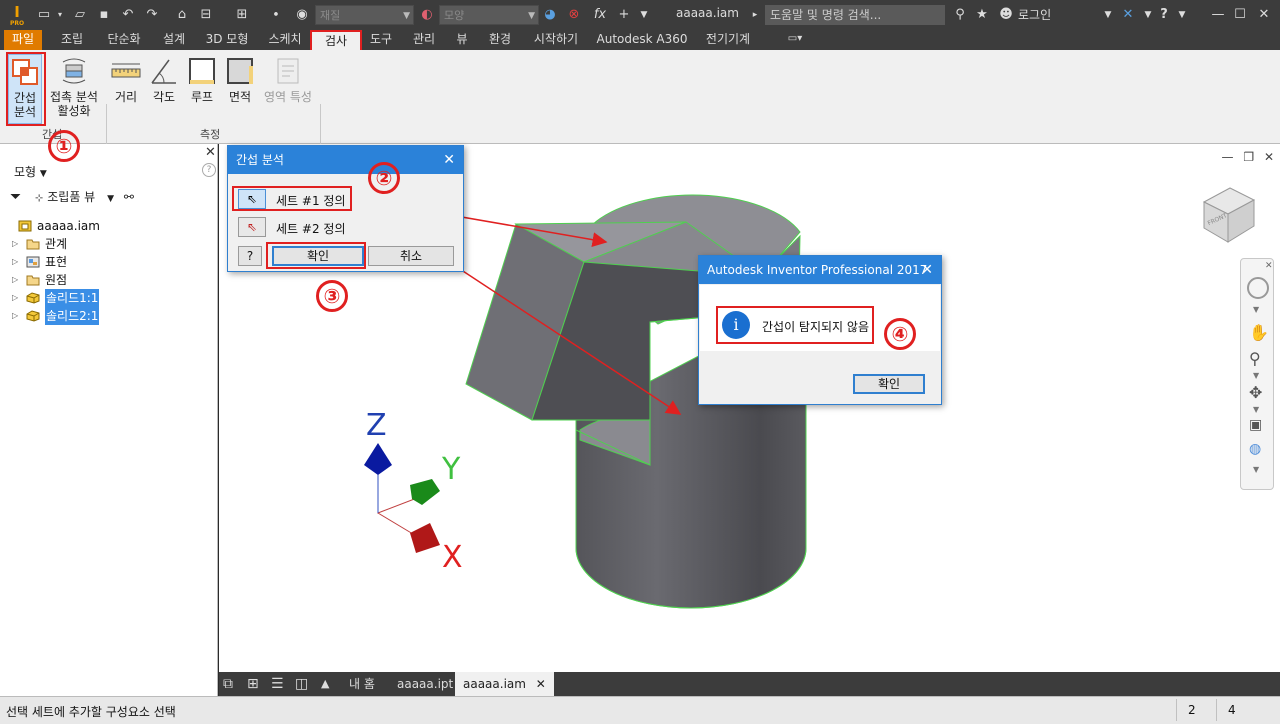  Describe the element at coordinates (452, 557) in the screenshot. I see `axis-x-label: X` at that location.